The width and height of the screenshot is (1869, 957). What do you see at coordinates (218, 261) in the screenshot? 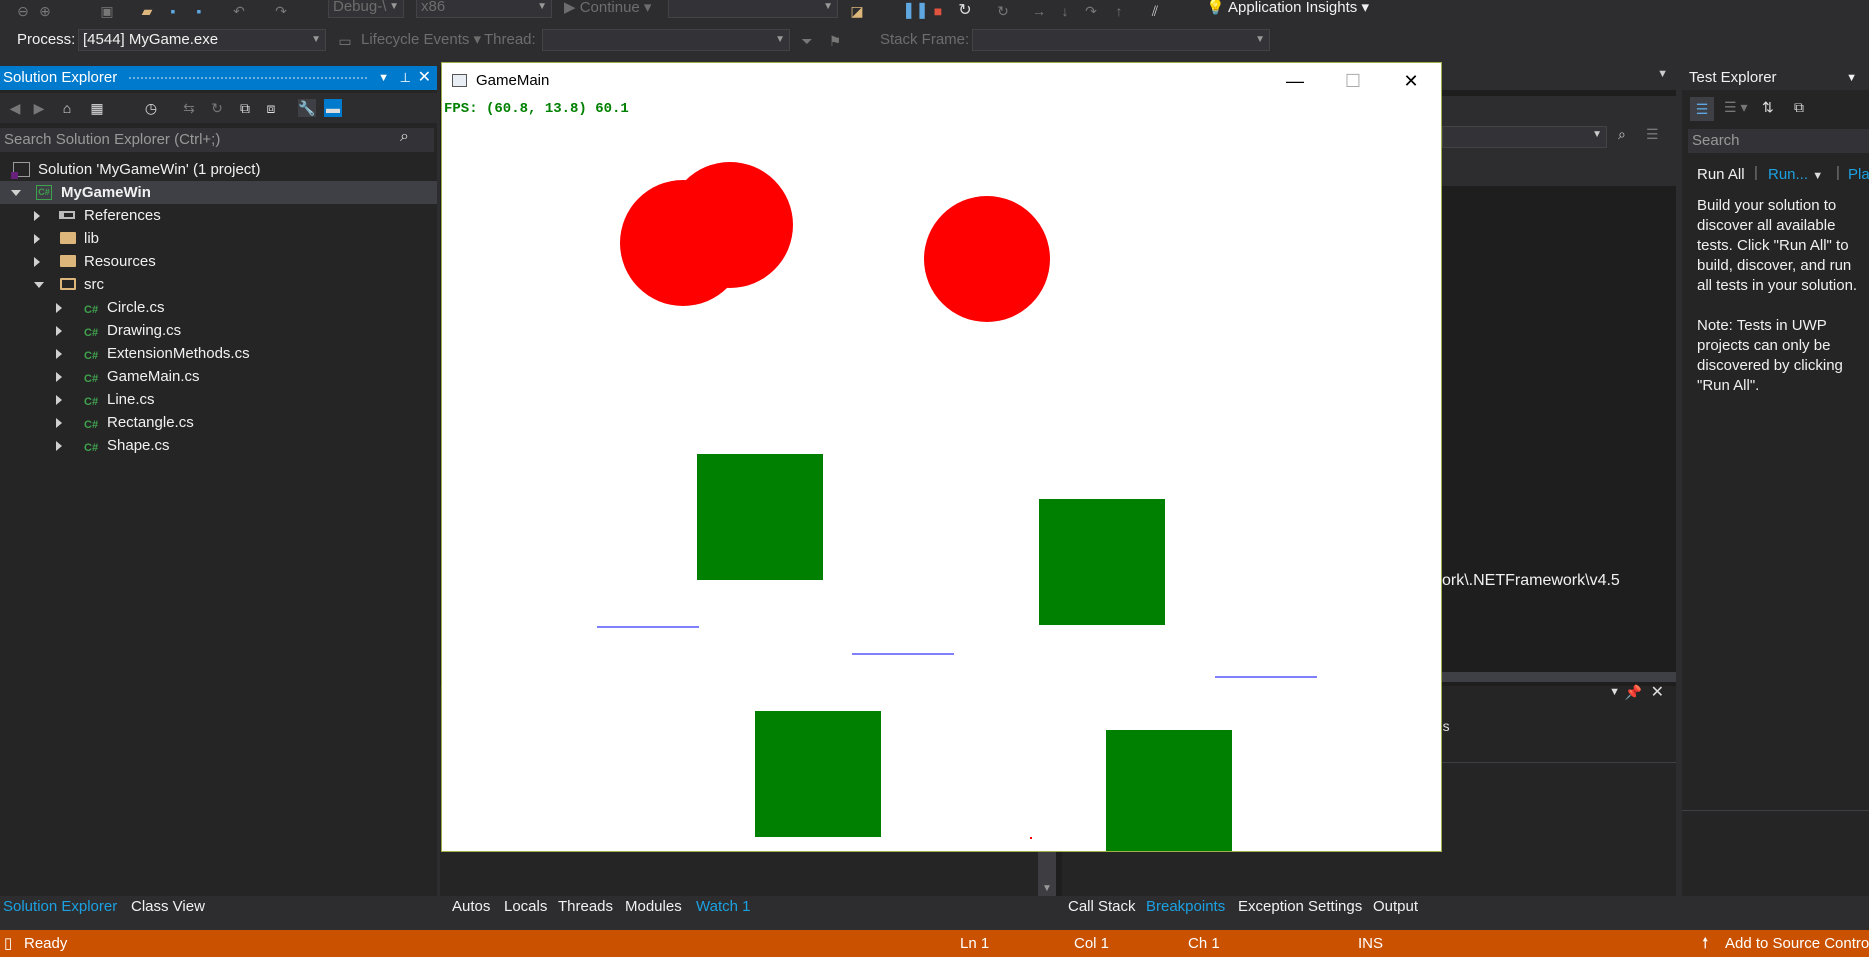
I see `tree-item-resources: Resources` at bounding box center [218, 261].